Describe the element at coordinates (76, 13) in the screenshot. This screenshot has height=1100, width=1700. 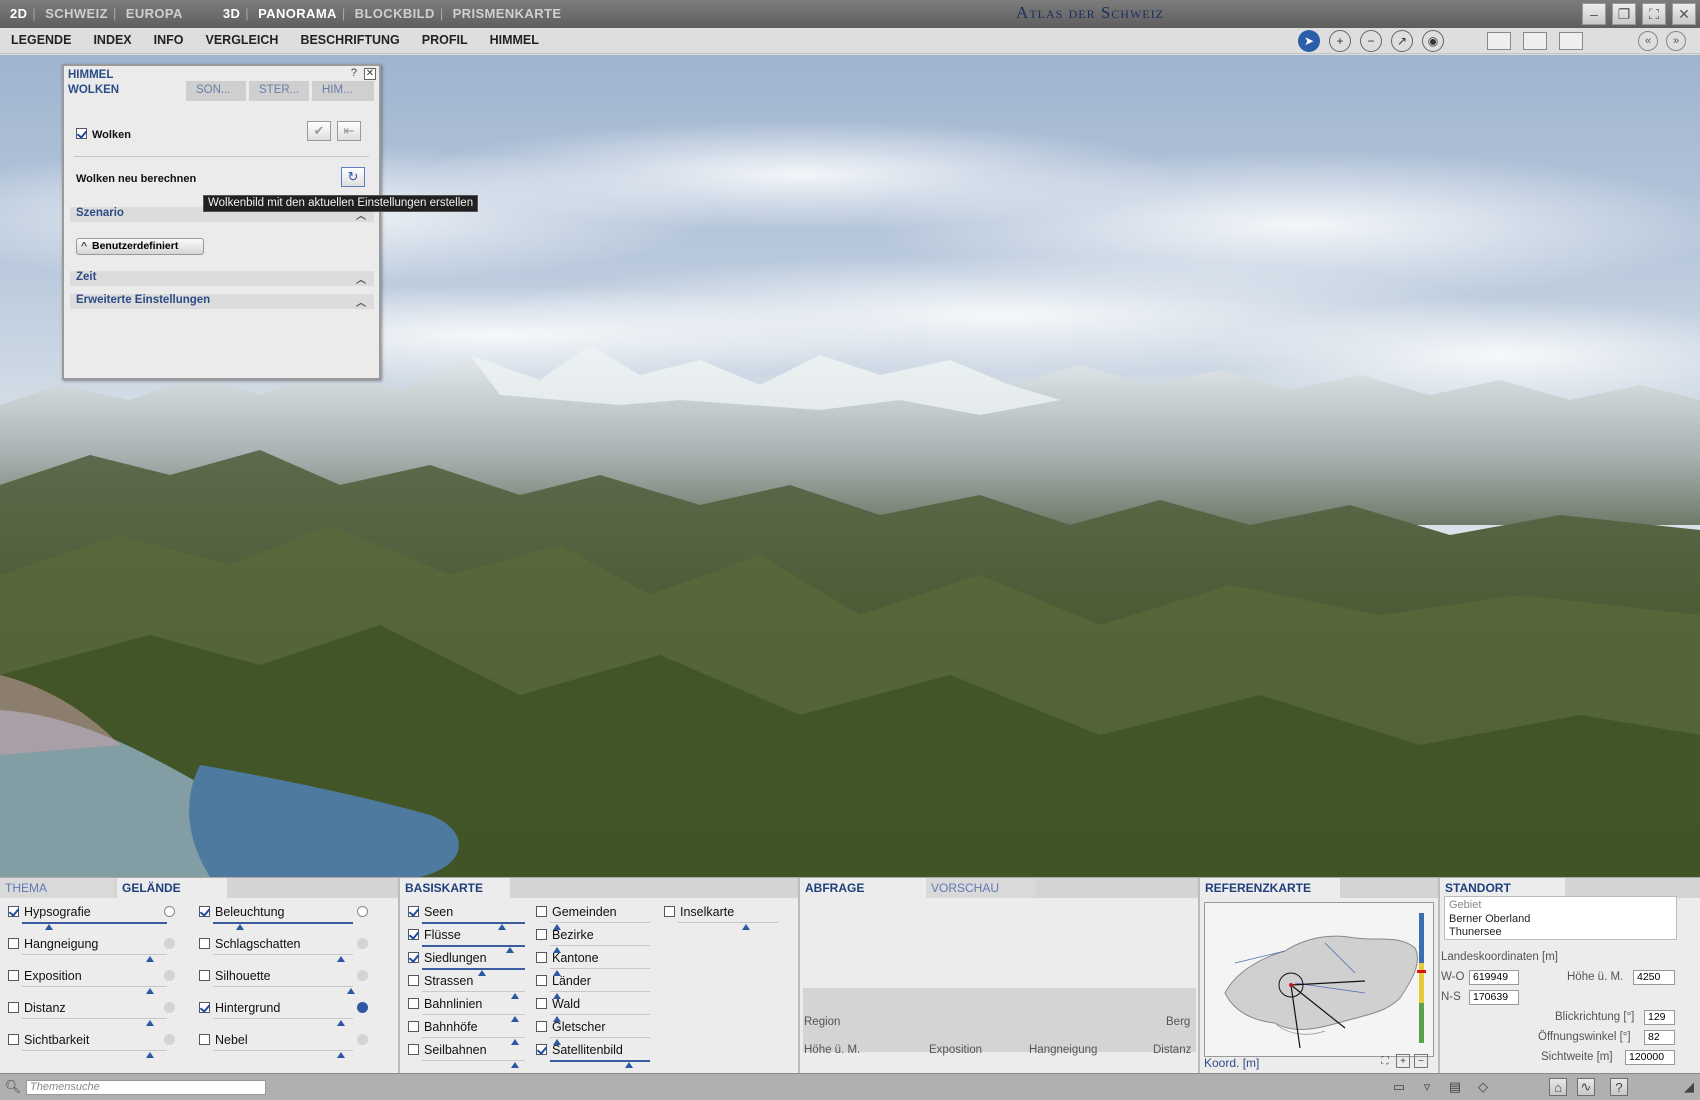
I see `mode-schweiz: SCHWEIZ` at that location.